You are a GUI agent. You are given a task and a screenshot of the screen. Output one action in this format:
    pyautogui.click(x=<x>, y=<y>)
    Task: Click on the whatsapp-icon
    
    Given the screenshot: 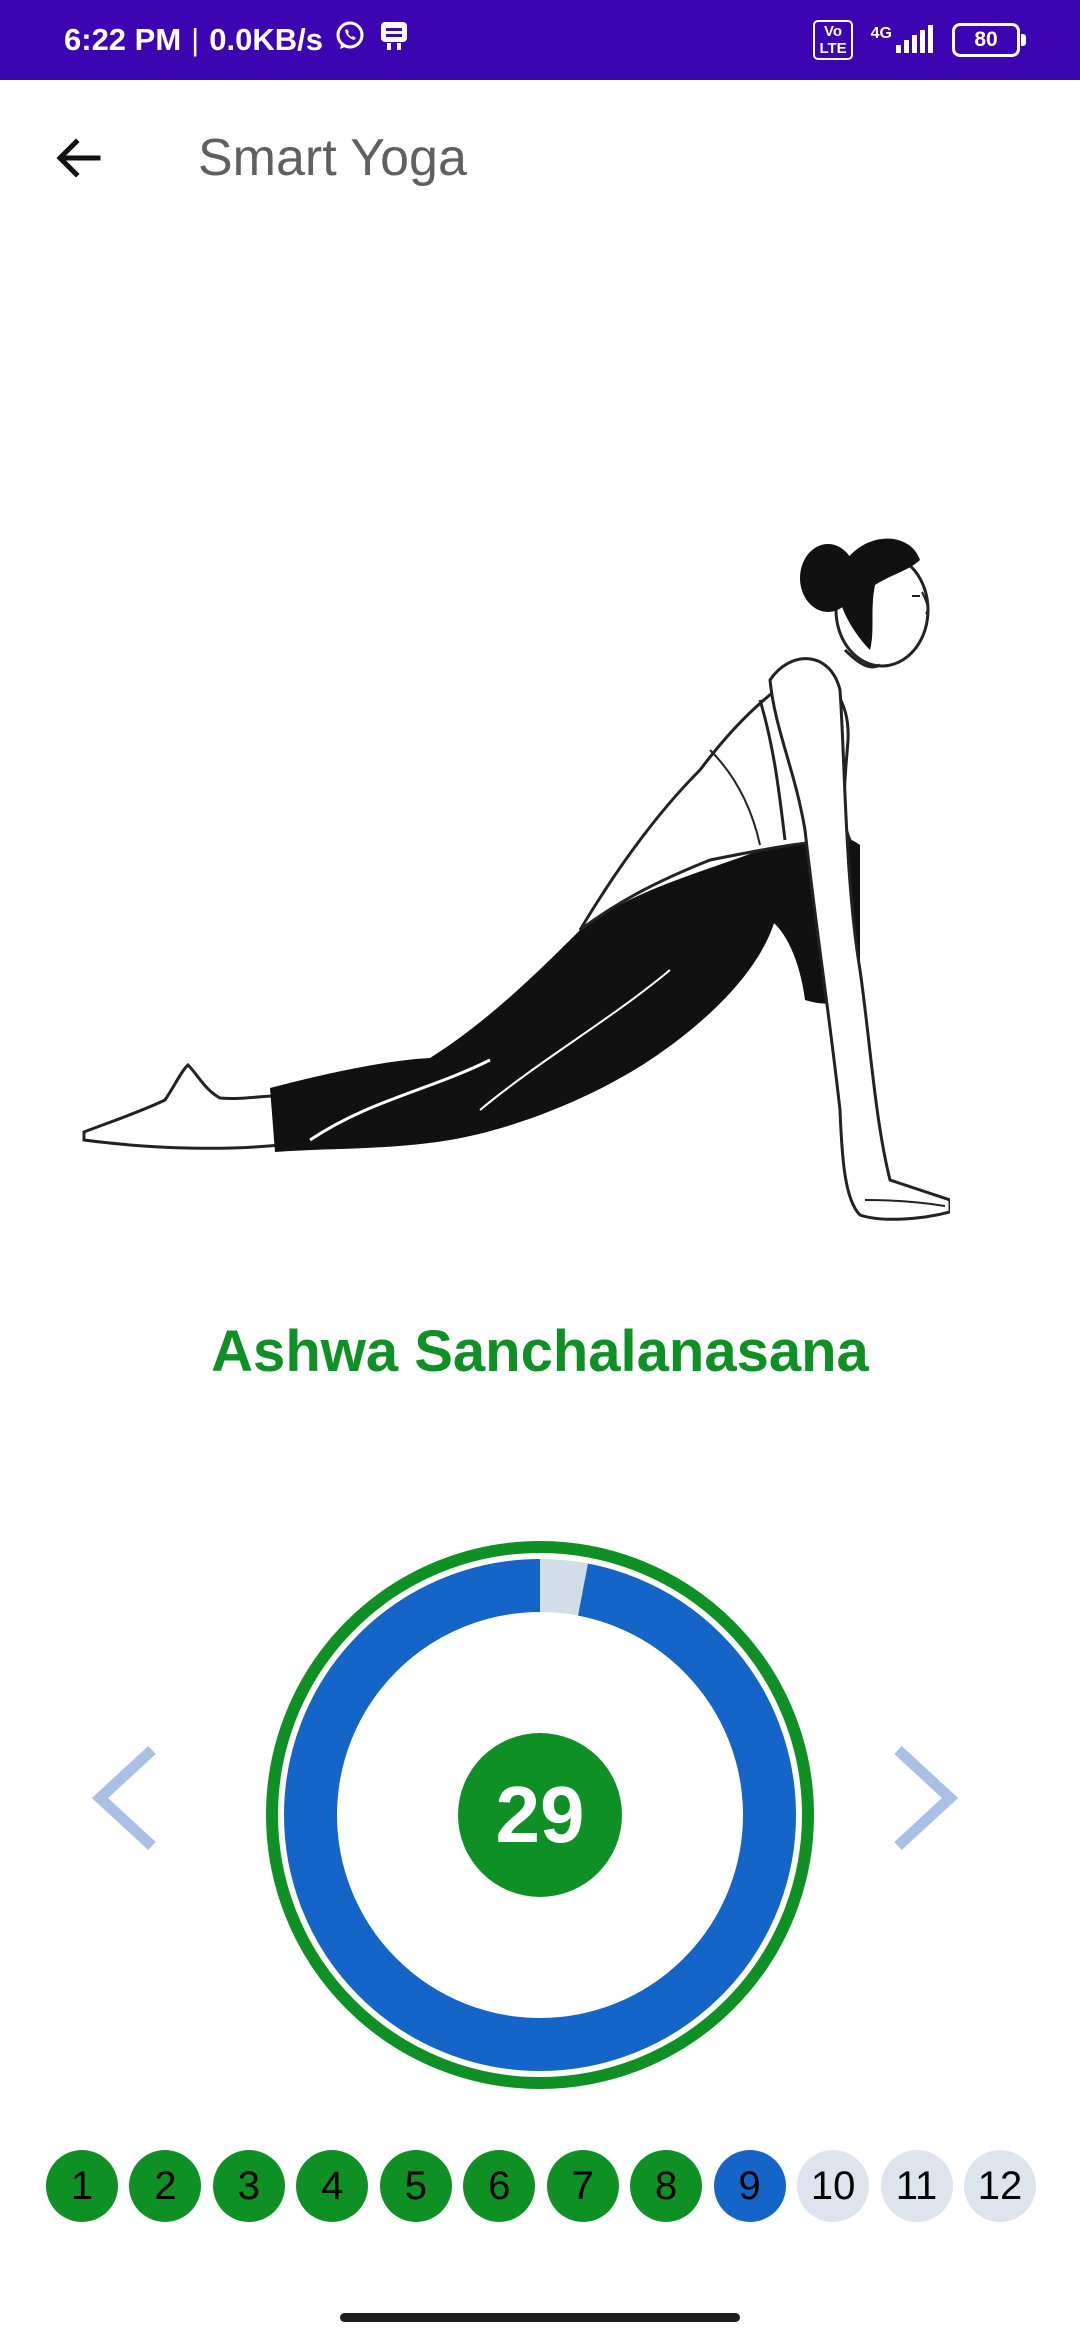 What is the action you would take?
    pyautogui.click(x=350, y=40)
    